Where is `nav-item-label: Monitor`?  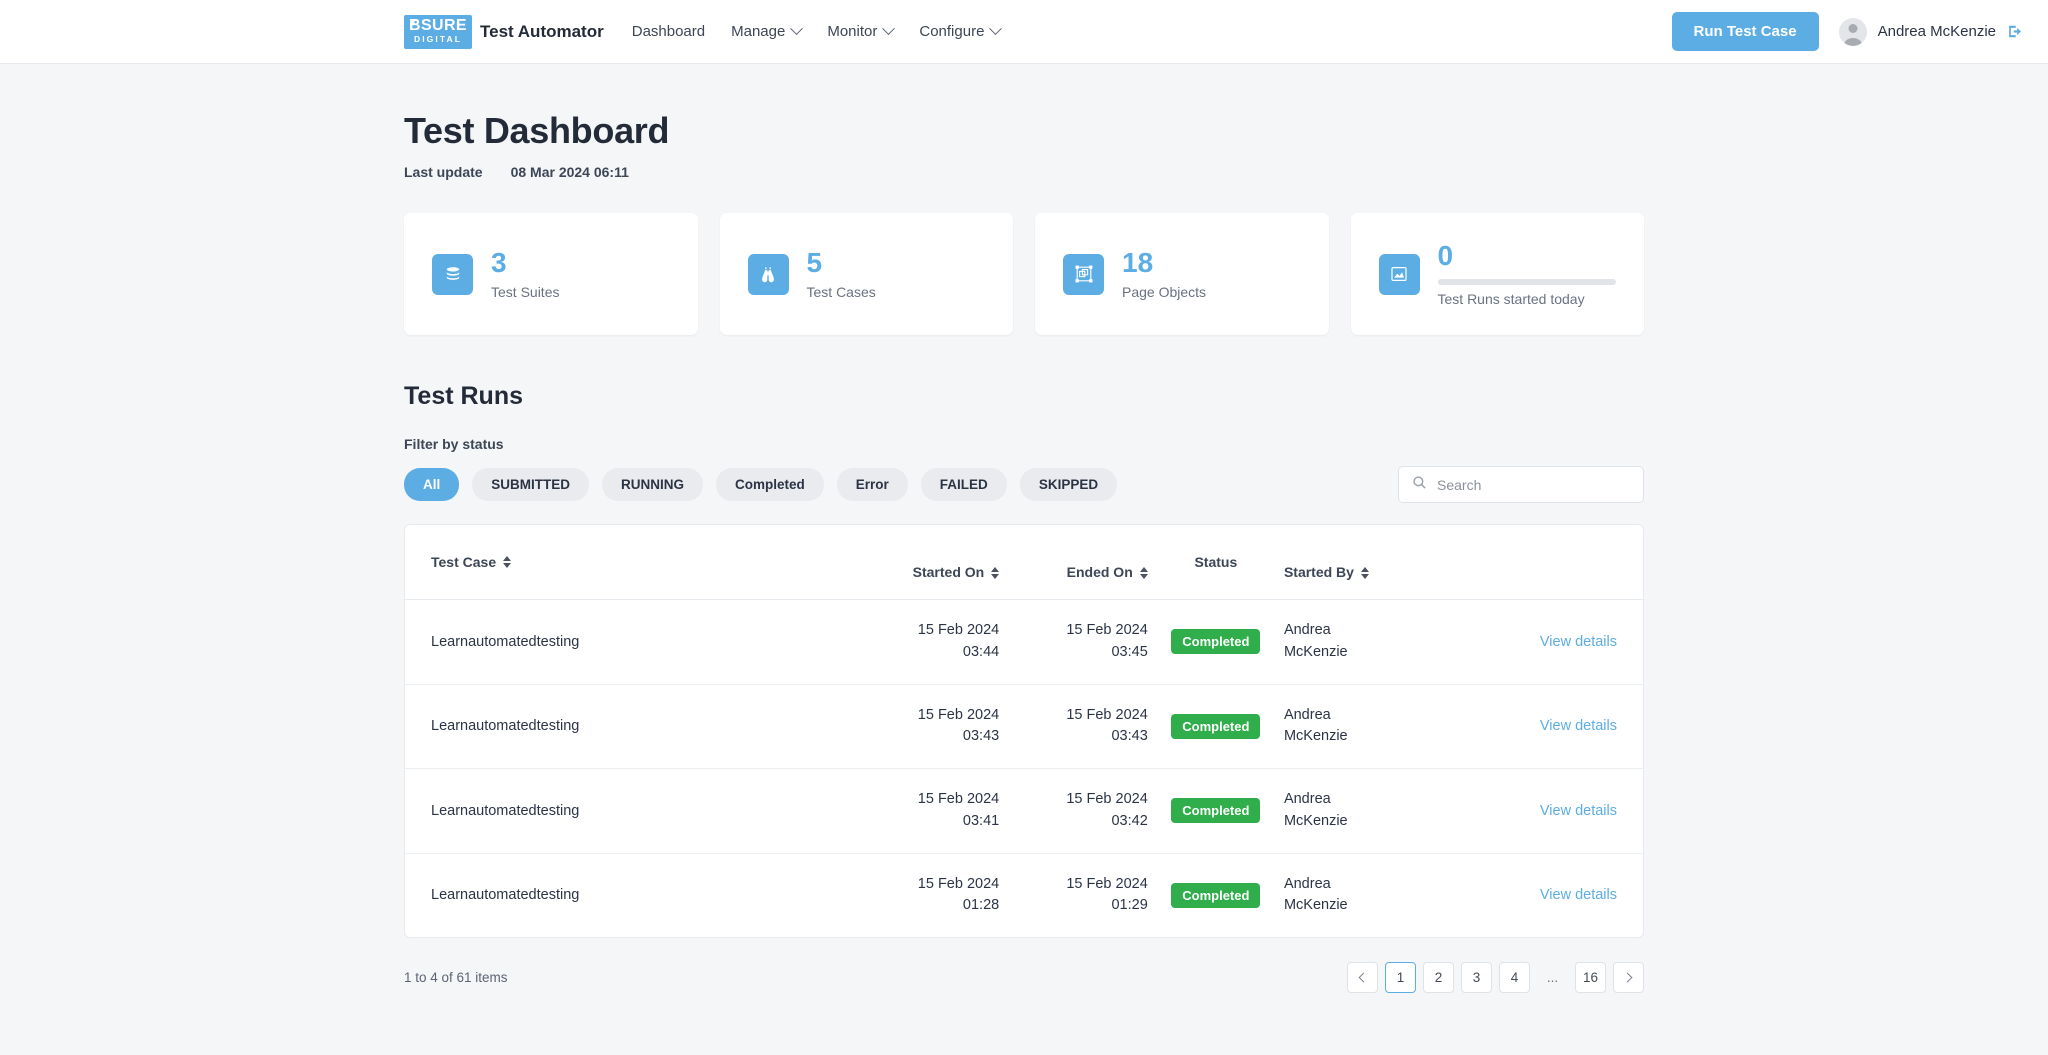
nav-item-label: Monitor is located at coordinates (852, 31).